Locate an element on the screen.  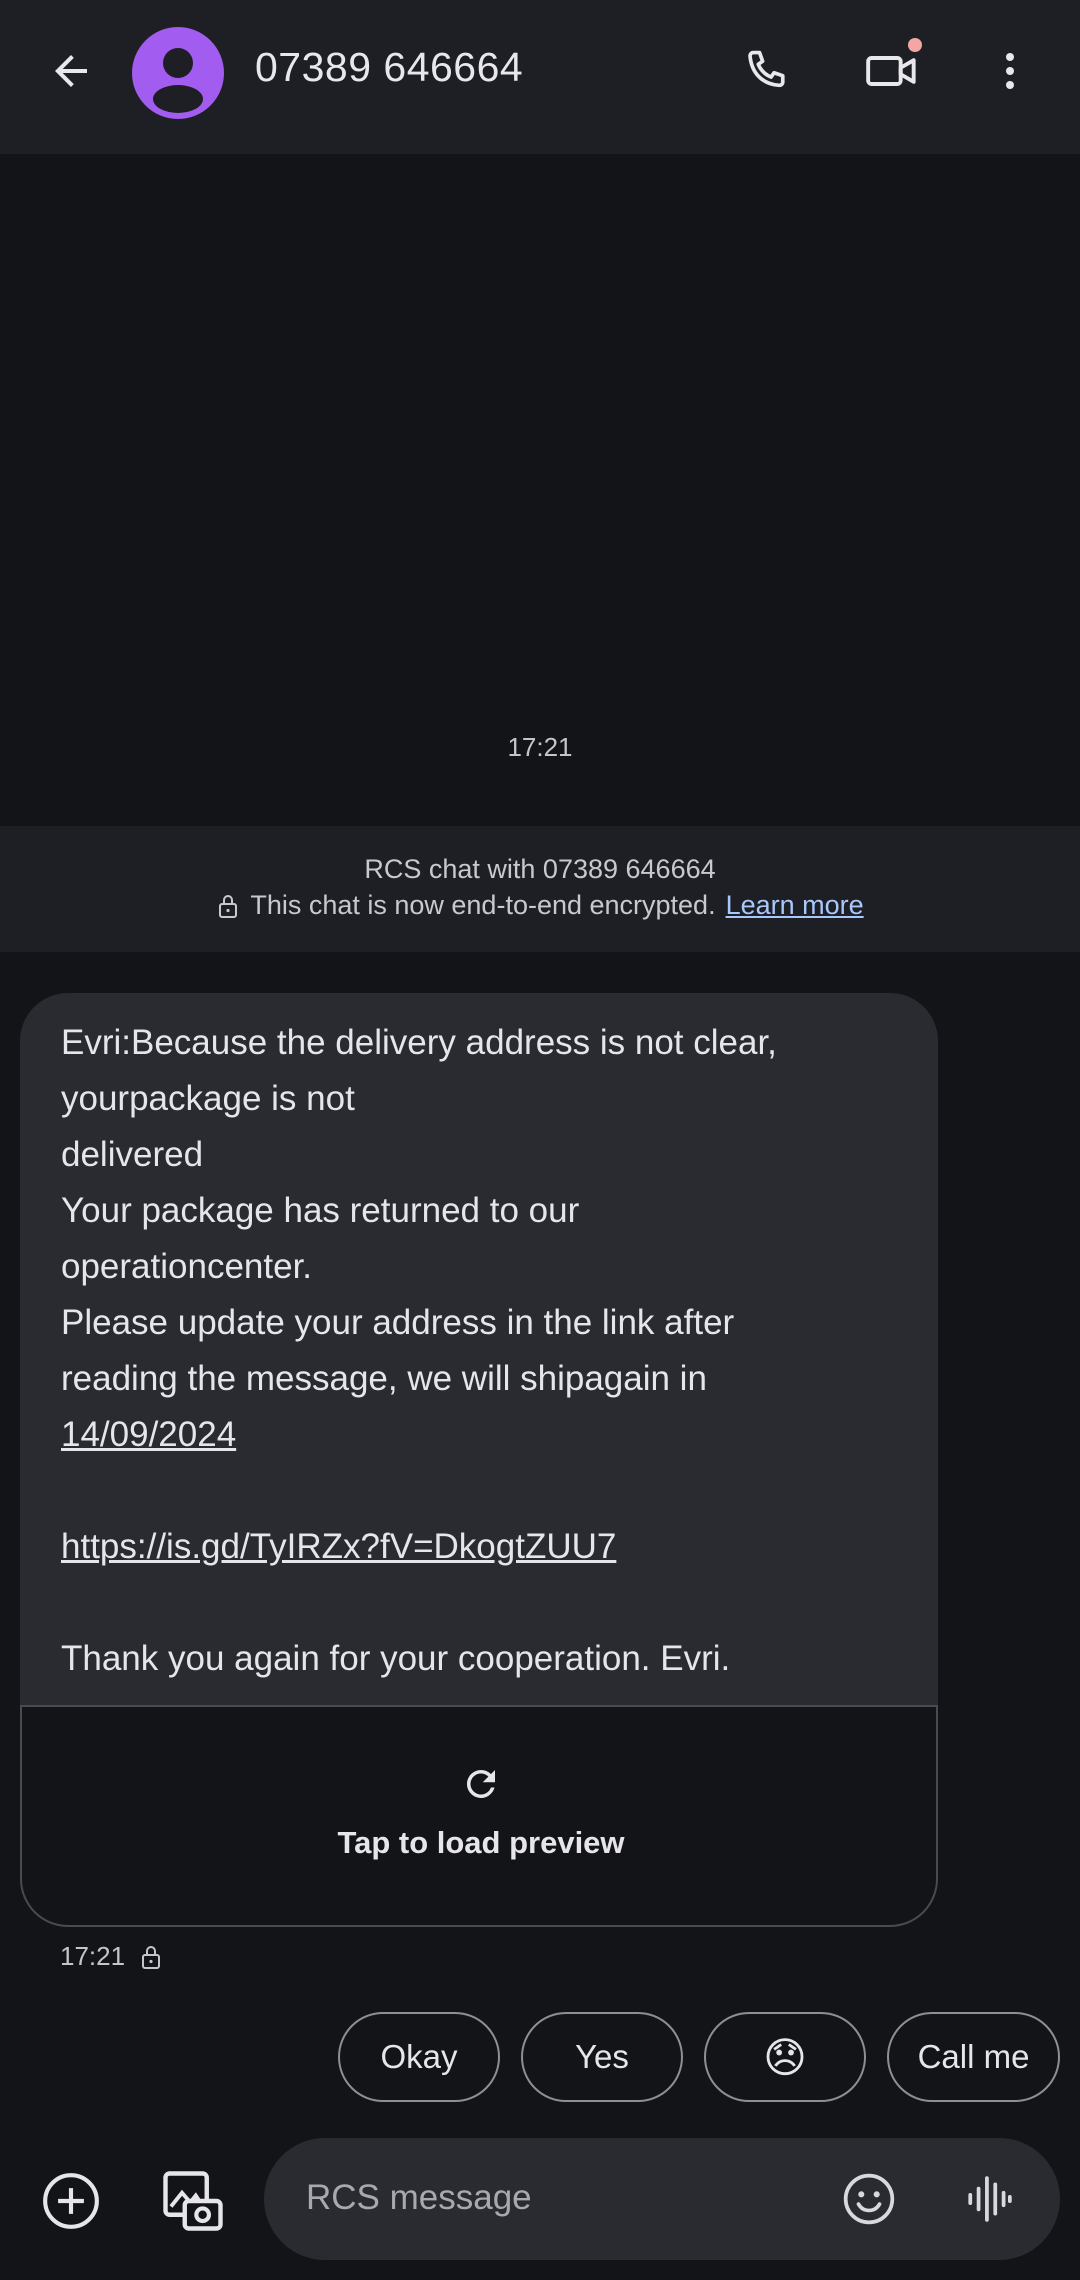
gallery-camera-icon is located at coordinates (193, 2201).